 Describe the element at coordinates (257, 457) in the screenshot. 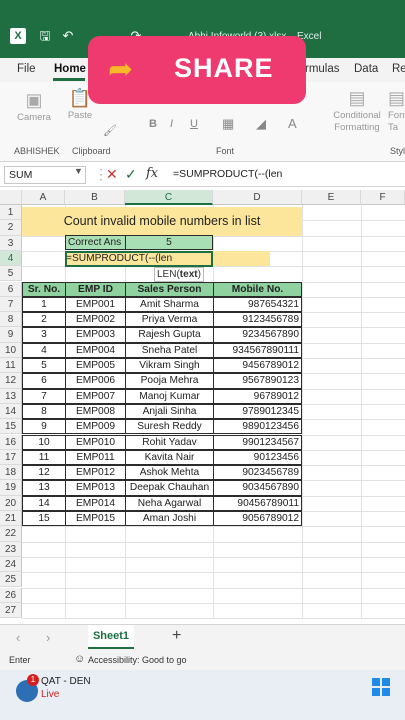

I see `table-cell: 90123456` at that location.